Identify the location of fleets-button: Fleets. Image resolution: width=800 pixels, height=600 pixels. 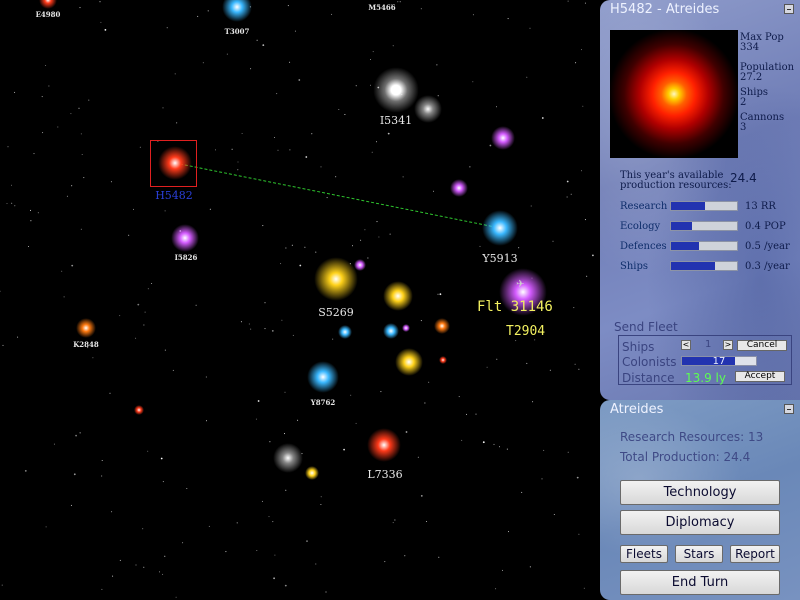
(644, 554).